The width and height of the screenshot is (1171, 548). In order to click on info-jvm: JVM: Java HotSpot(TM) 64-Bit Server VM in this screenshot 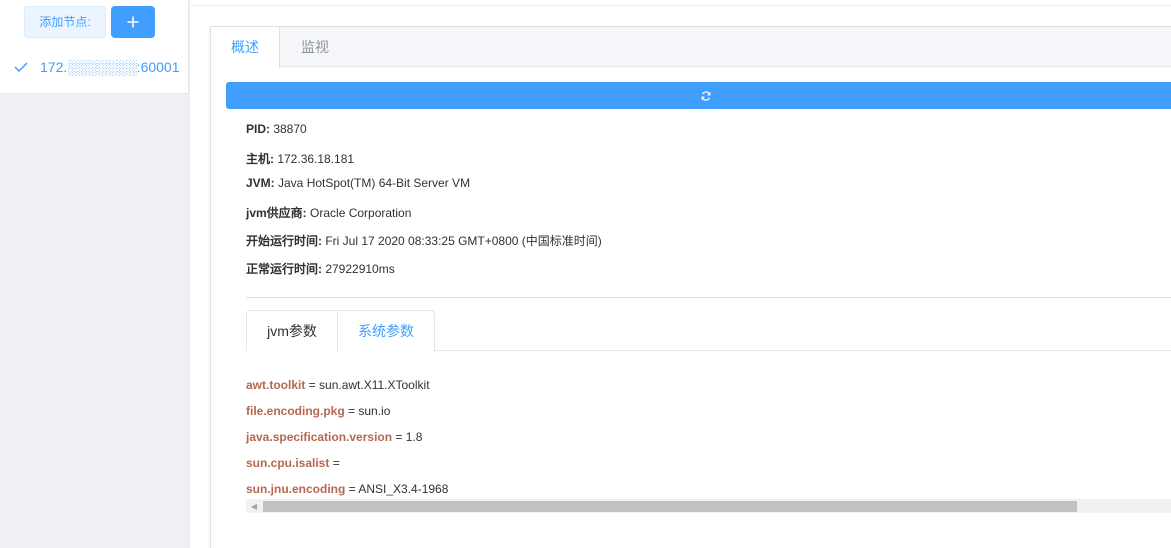, I will do `click(358, 183)`.